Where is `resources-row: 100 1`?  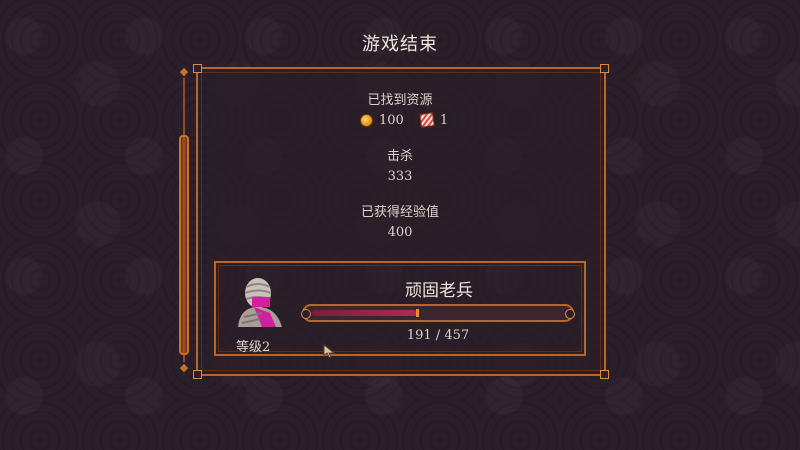
resources-row: 100 1 is located at coordinates (404, 120).